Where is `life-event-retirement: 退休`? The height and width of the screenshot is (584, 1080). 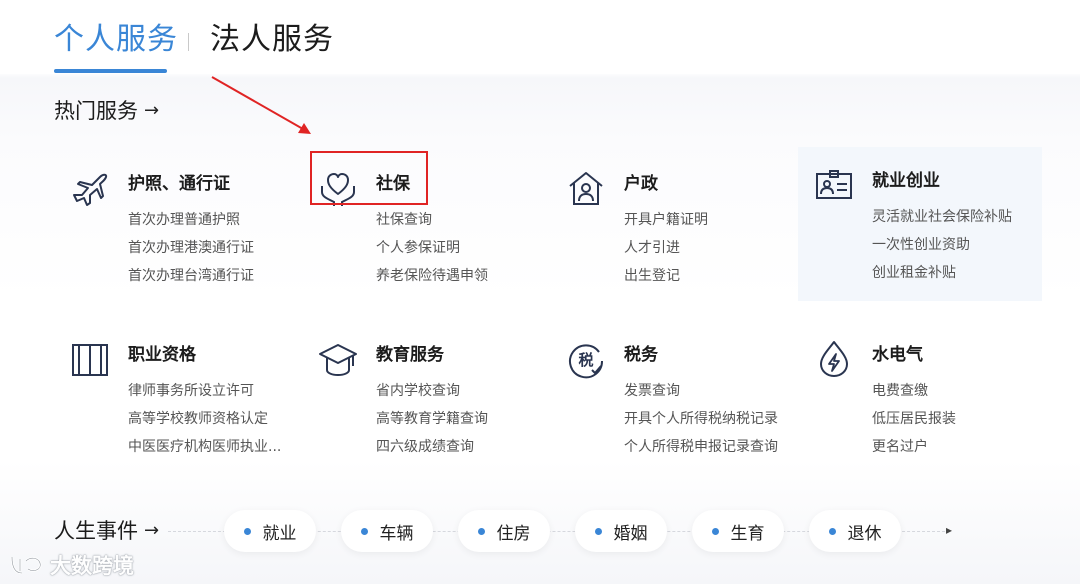
life-event-retirement: 退休 is located at coordinates (855, 531).